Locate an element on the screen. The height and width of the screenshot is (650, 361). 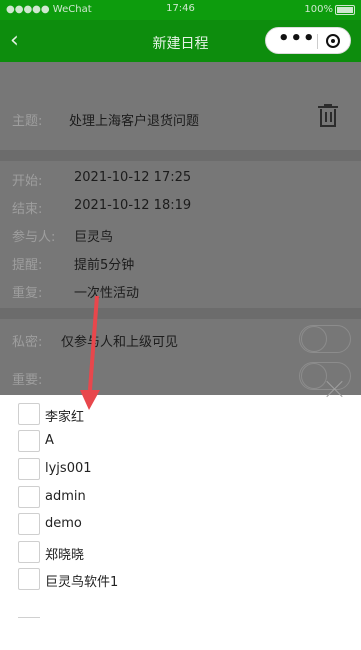
annotation-arrow is located at coordinates (90, 352).